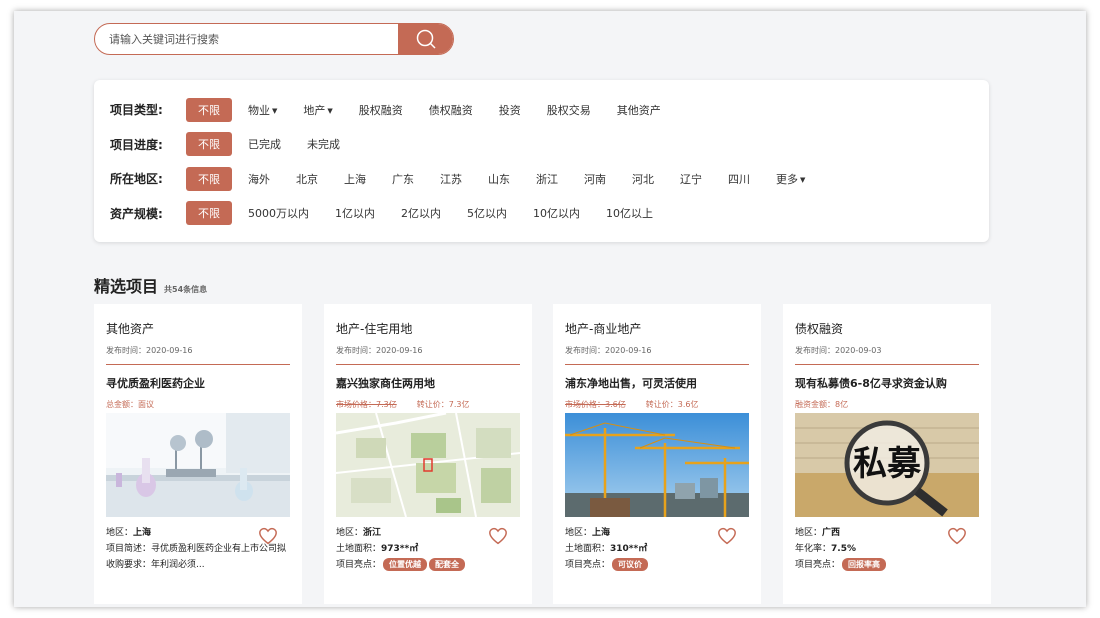 The image size is (1100, 618). I want to click on result-count: 共54条信息, so click(186, 289).